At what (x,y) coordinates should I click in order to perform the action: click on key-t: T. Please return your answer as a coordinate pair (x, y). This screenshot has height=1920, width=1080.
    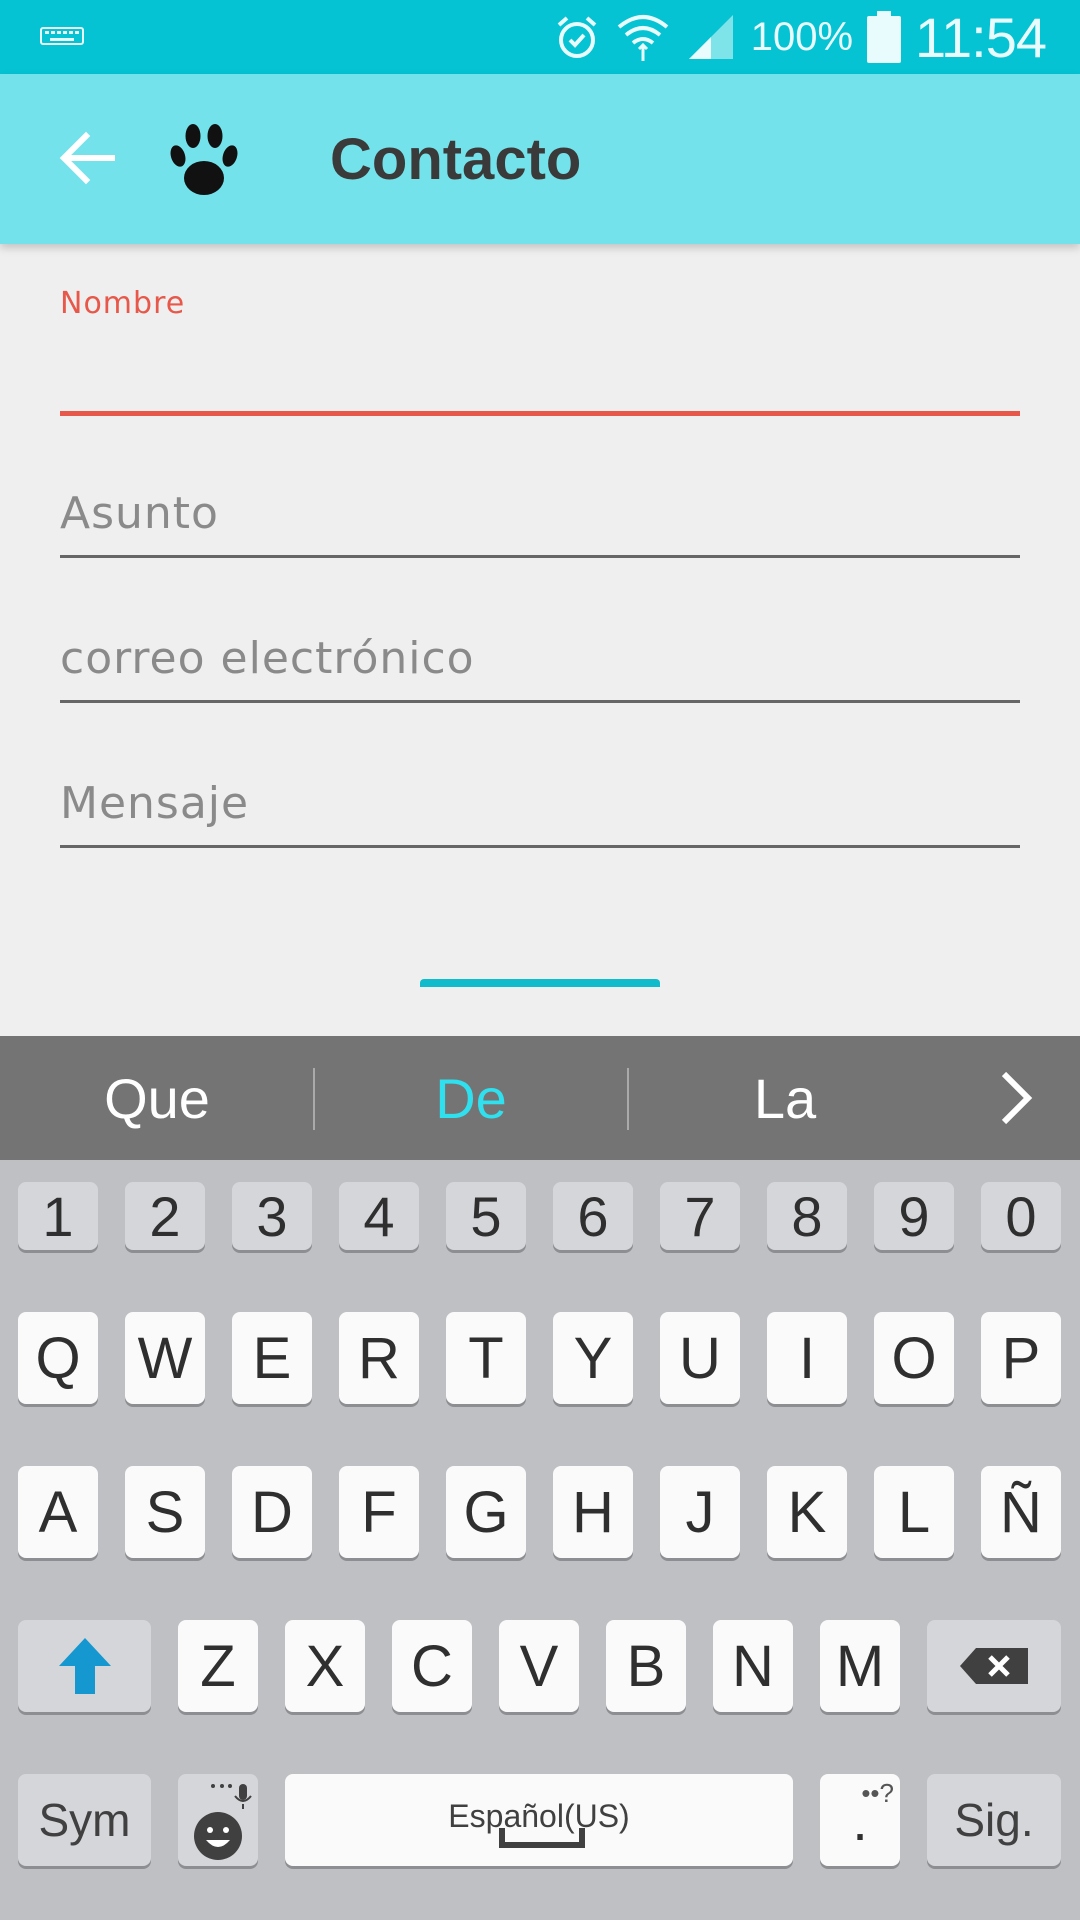
    Looking at the image, I should click on (486, 1358).